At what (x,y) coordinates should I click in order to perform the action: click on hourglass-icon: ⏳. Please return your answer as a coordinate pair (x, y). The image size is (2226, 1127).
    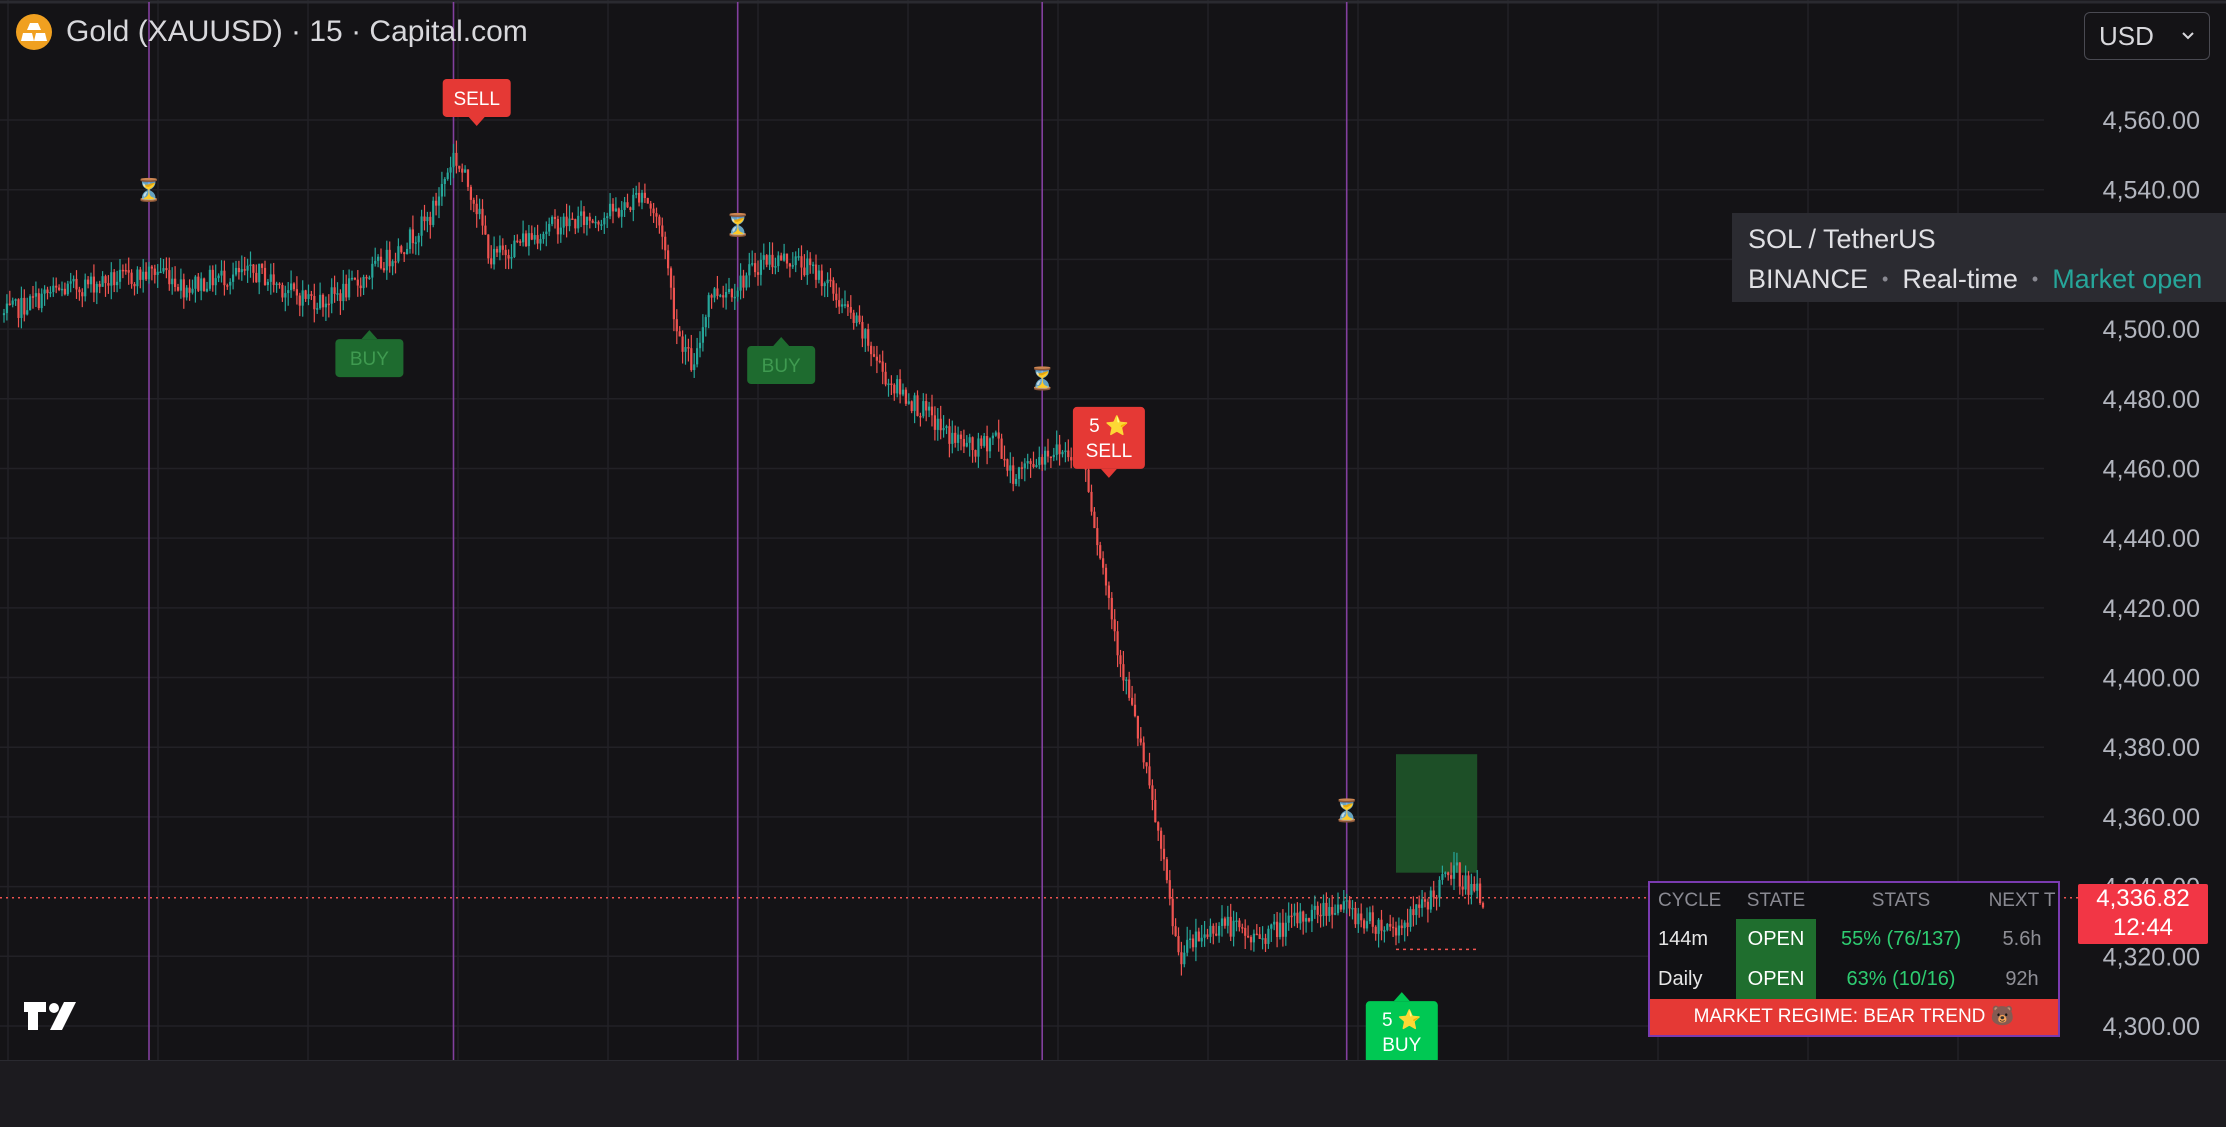
    Looking at the image, I should click on (737, 225).